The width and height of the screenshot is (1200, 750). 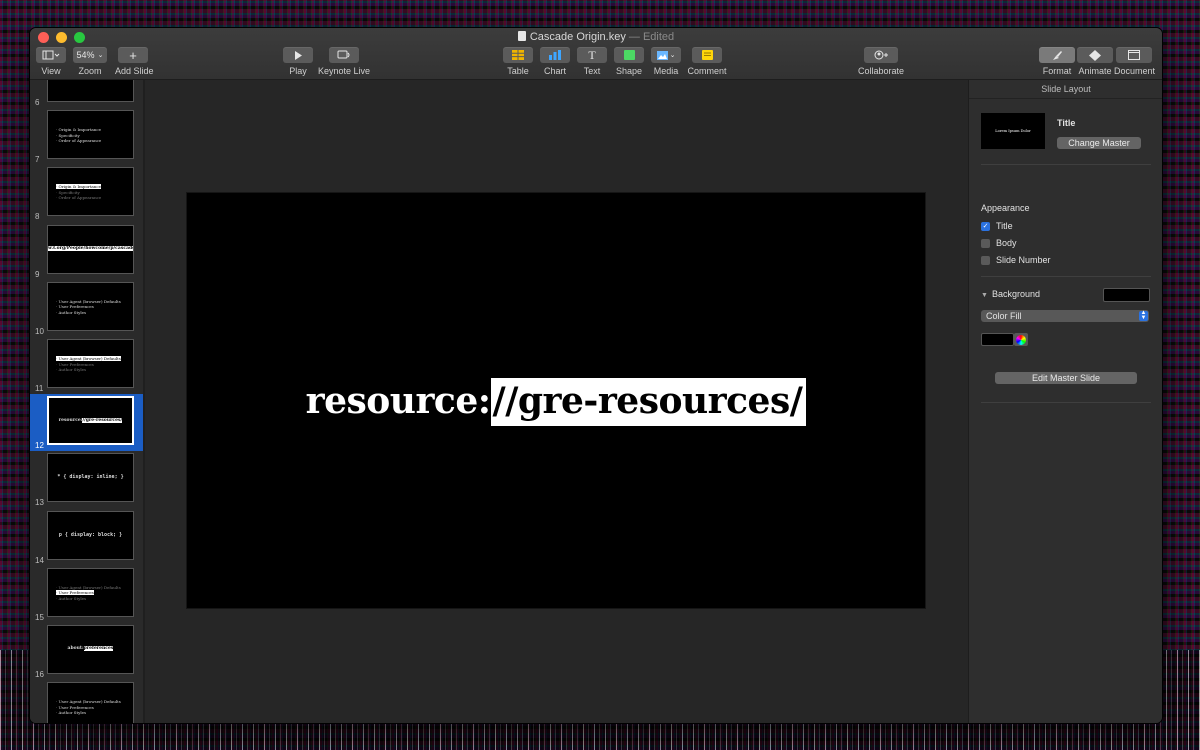 I want to click on table-button, so click(x=518, y=55).